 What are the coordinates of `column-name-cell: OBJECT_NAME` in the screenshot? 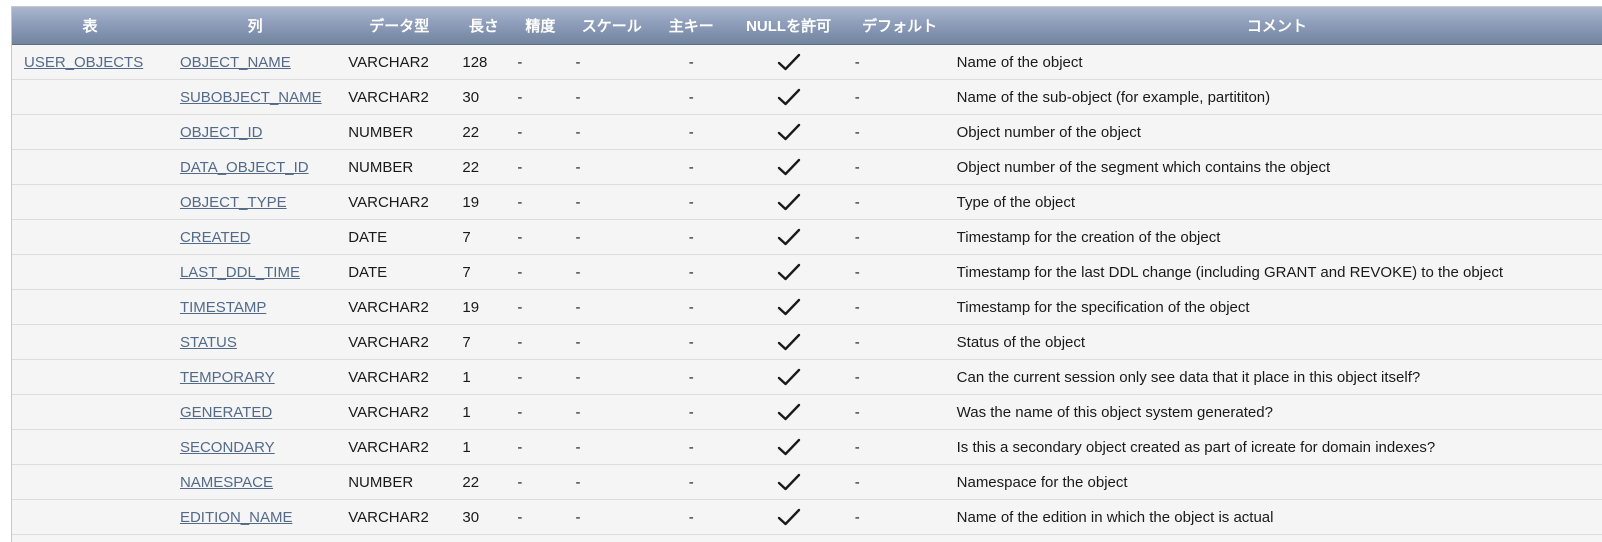 It's located at (255, 62).